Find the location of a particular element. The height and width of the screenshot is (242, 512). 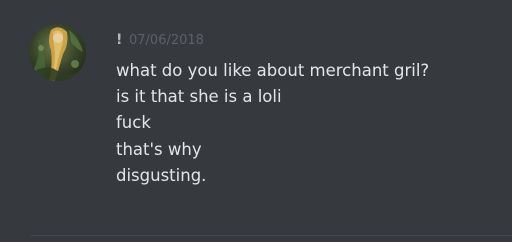

message-line: fuck is located at coordinates (133, 123).